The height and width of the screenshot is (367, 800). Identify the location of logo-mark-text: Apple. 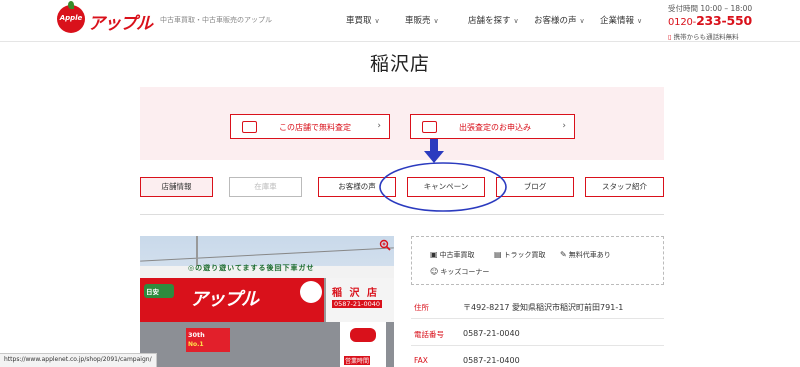
(71, 18).